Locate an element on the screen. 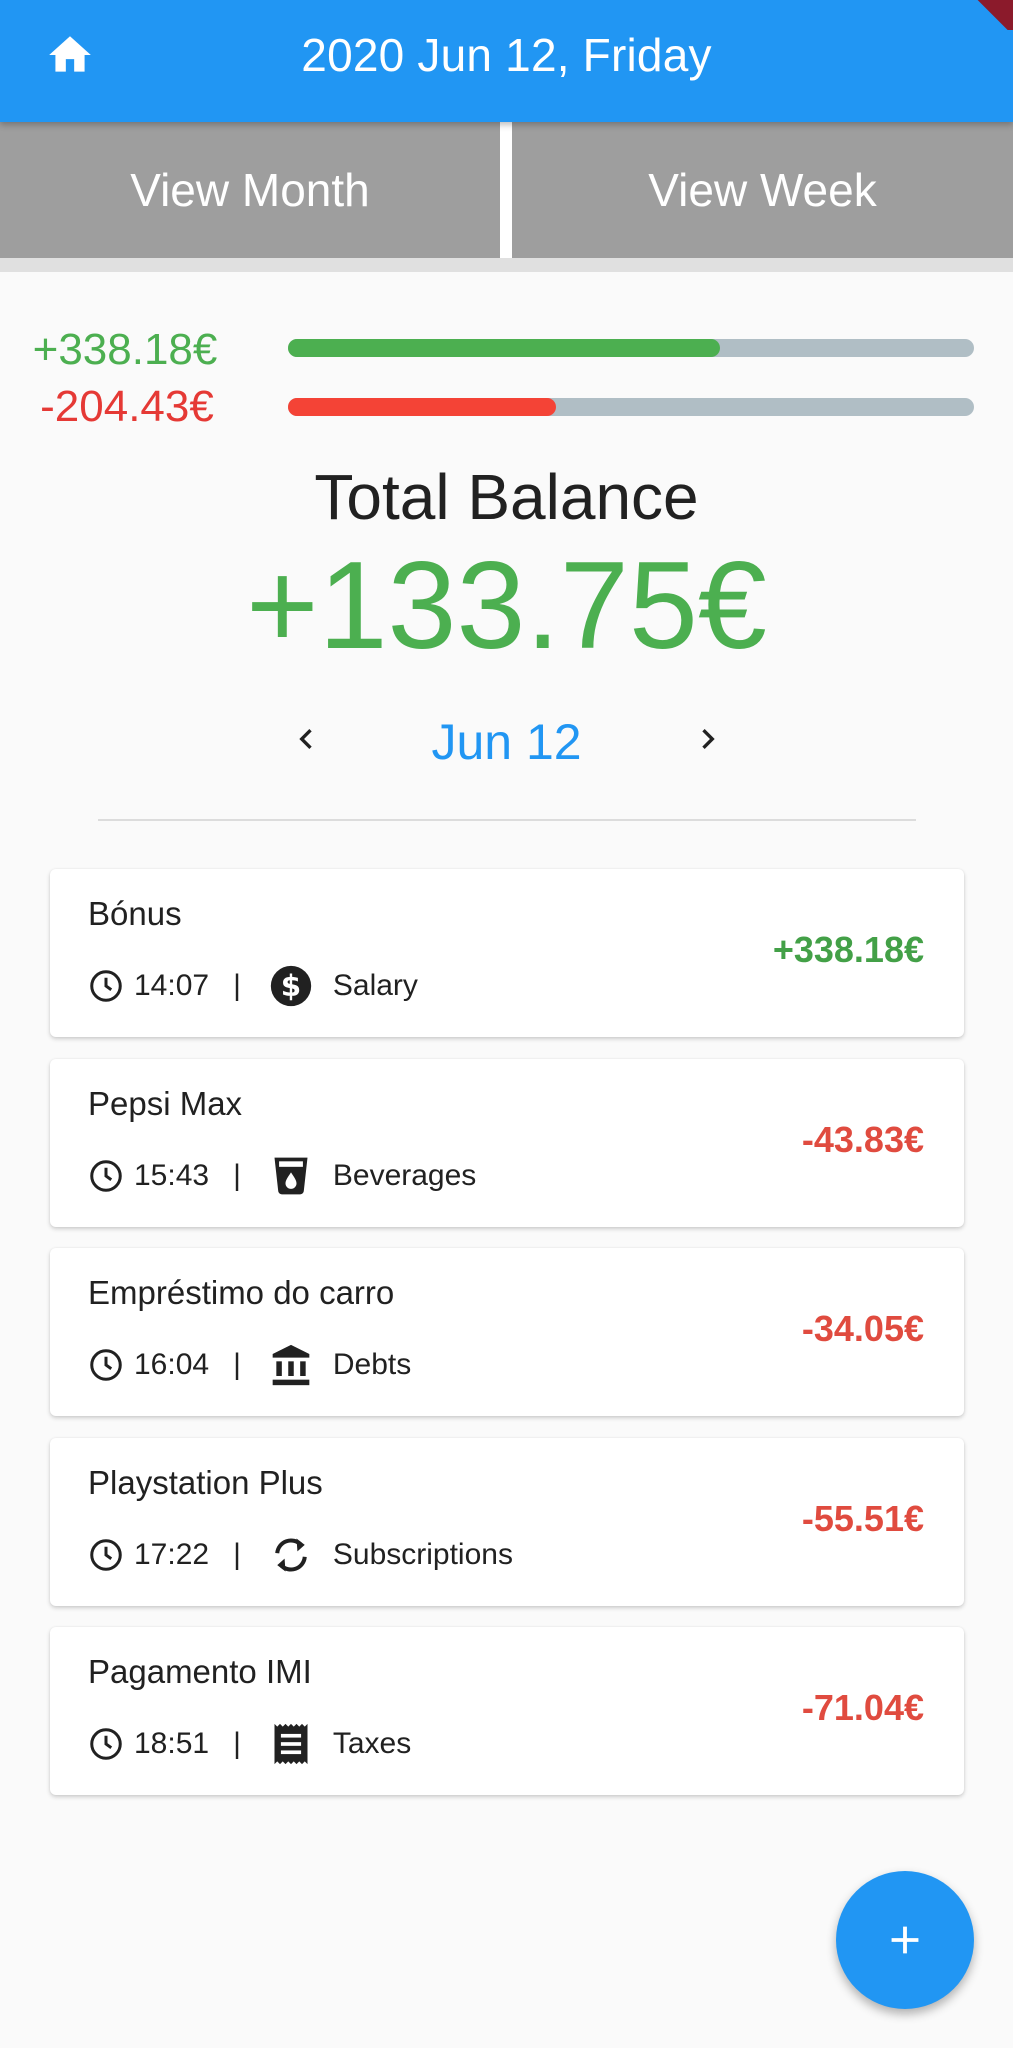 The image size is (1013, 2048). income-summary: +338.18€ is located at coordinates (506, 353).